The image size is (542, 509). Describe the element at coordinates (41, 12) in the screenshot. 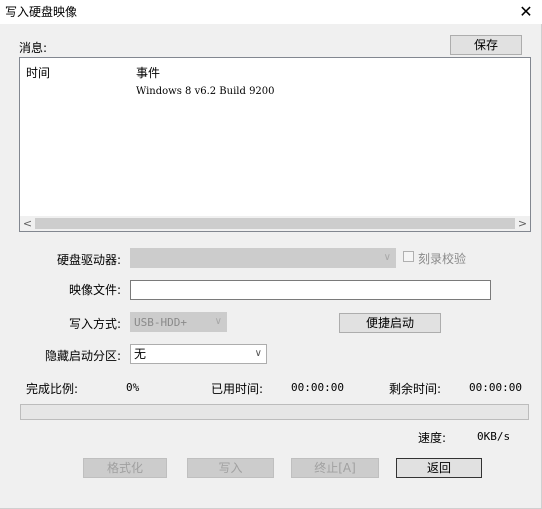

I see `window-title: 写入硬盘映像` at that location.